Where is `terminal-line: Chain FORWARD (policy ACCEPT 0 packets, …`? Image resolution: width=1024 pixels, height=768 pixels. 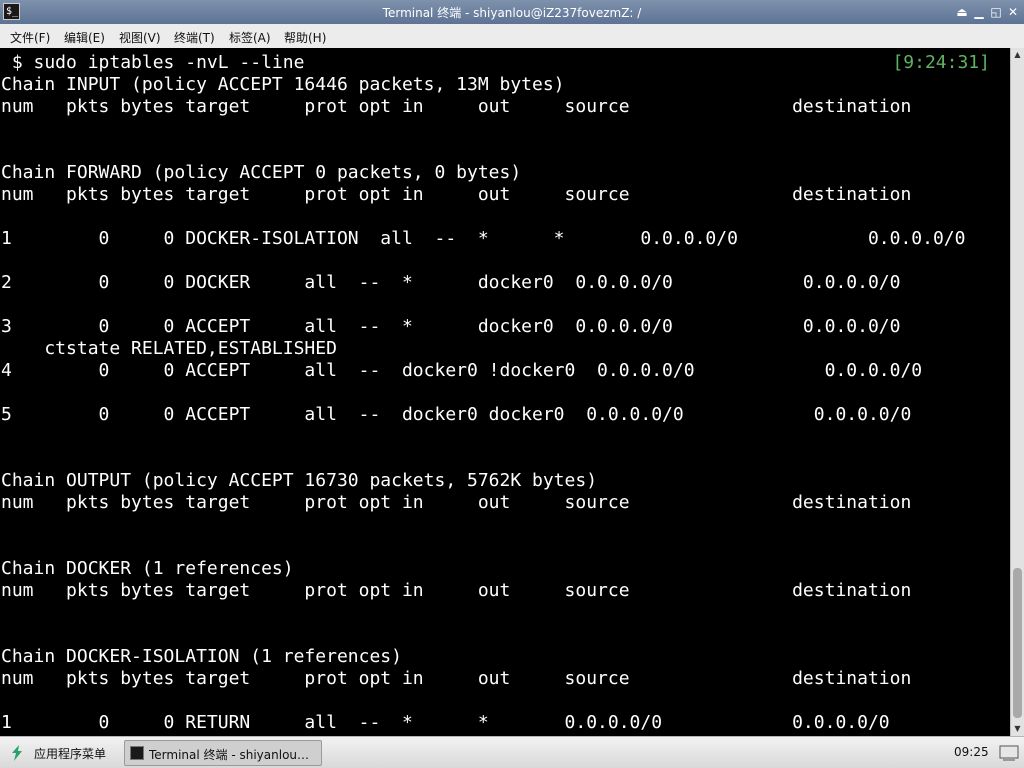 terminal-line: Chain FORWARD (policy ACCEPT 0 packets, … is located at coordinates (261, 172).